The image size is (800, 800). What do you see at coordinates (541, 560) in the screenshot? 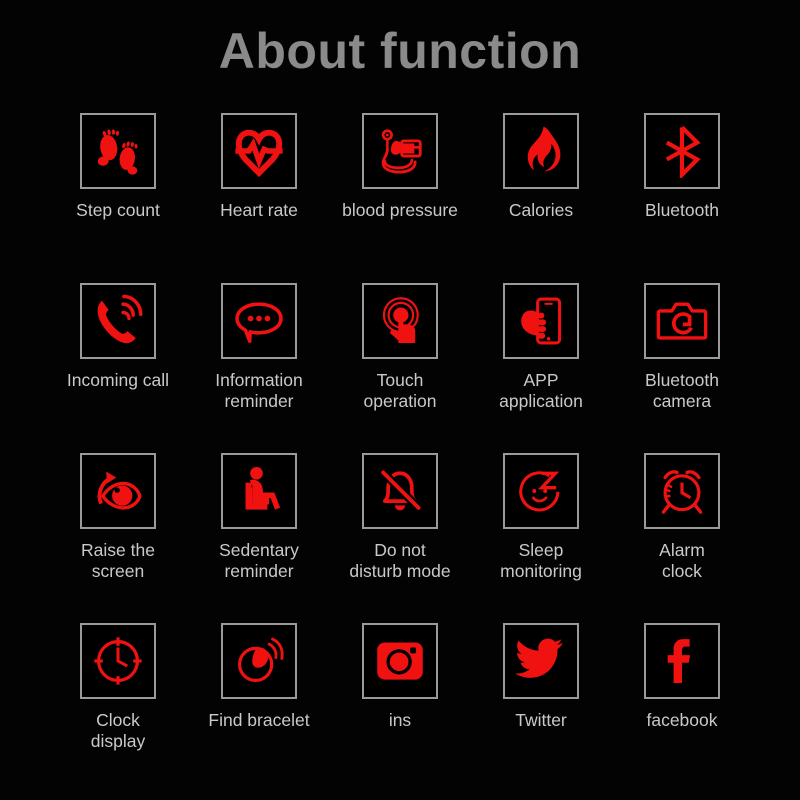
I see `function-item-label: Sleep monitoring` at bounding box center [541, 560].